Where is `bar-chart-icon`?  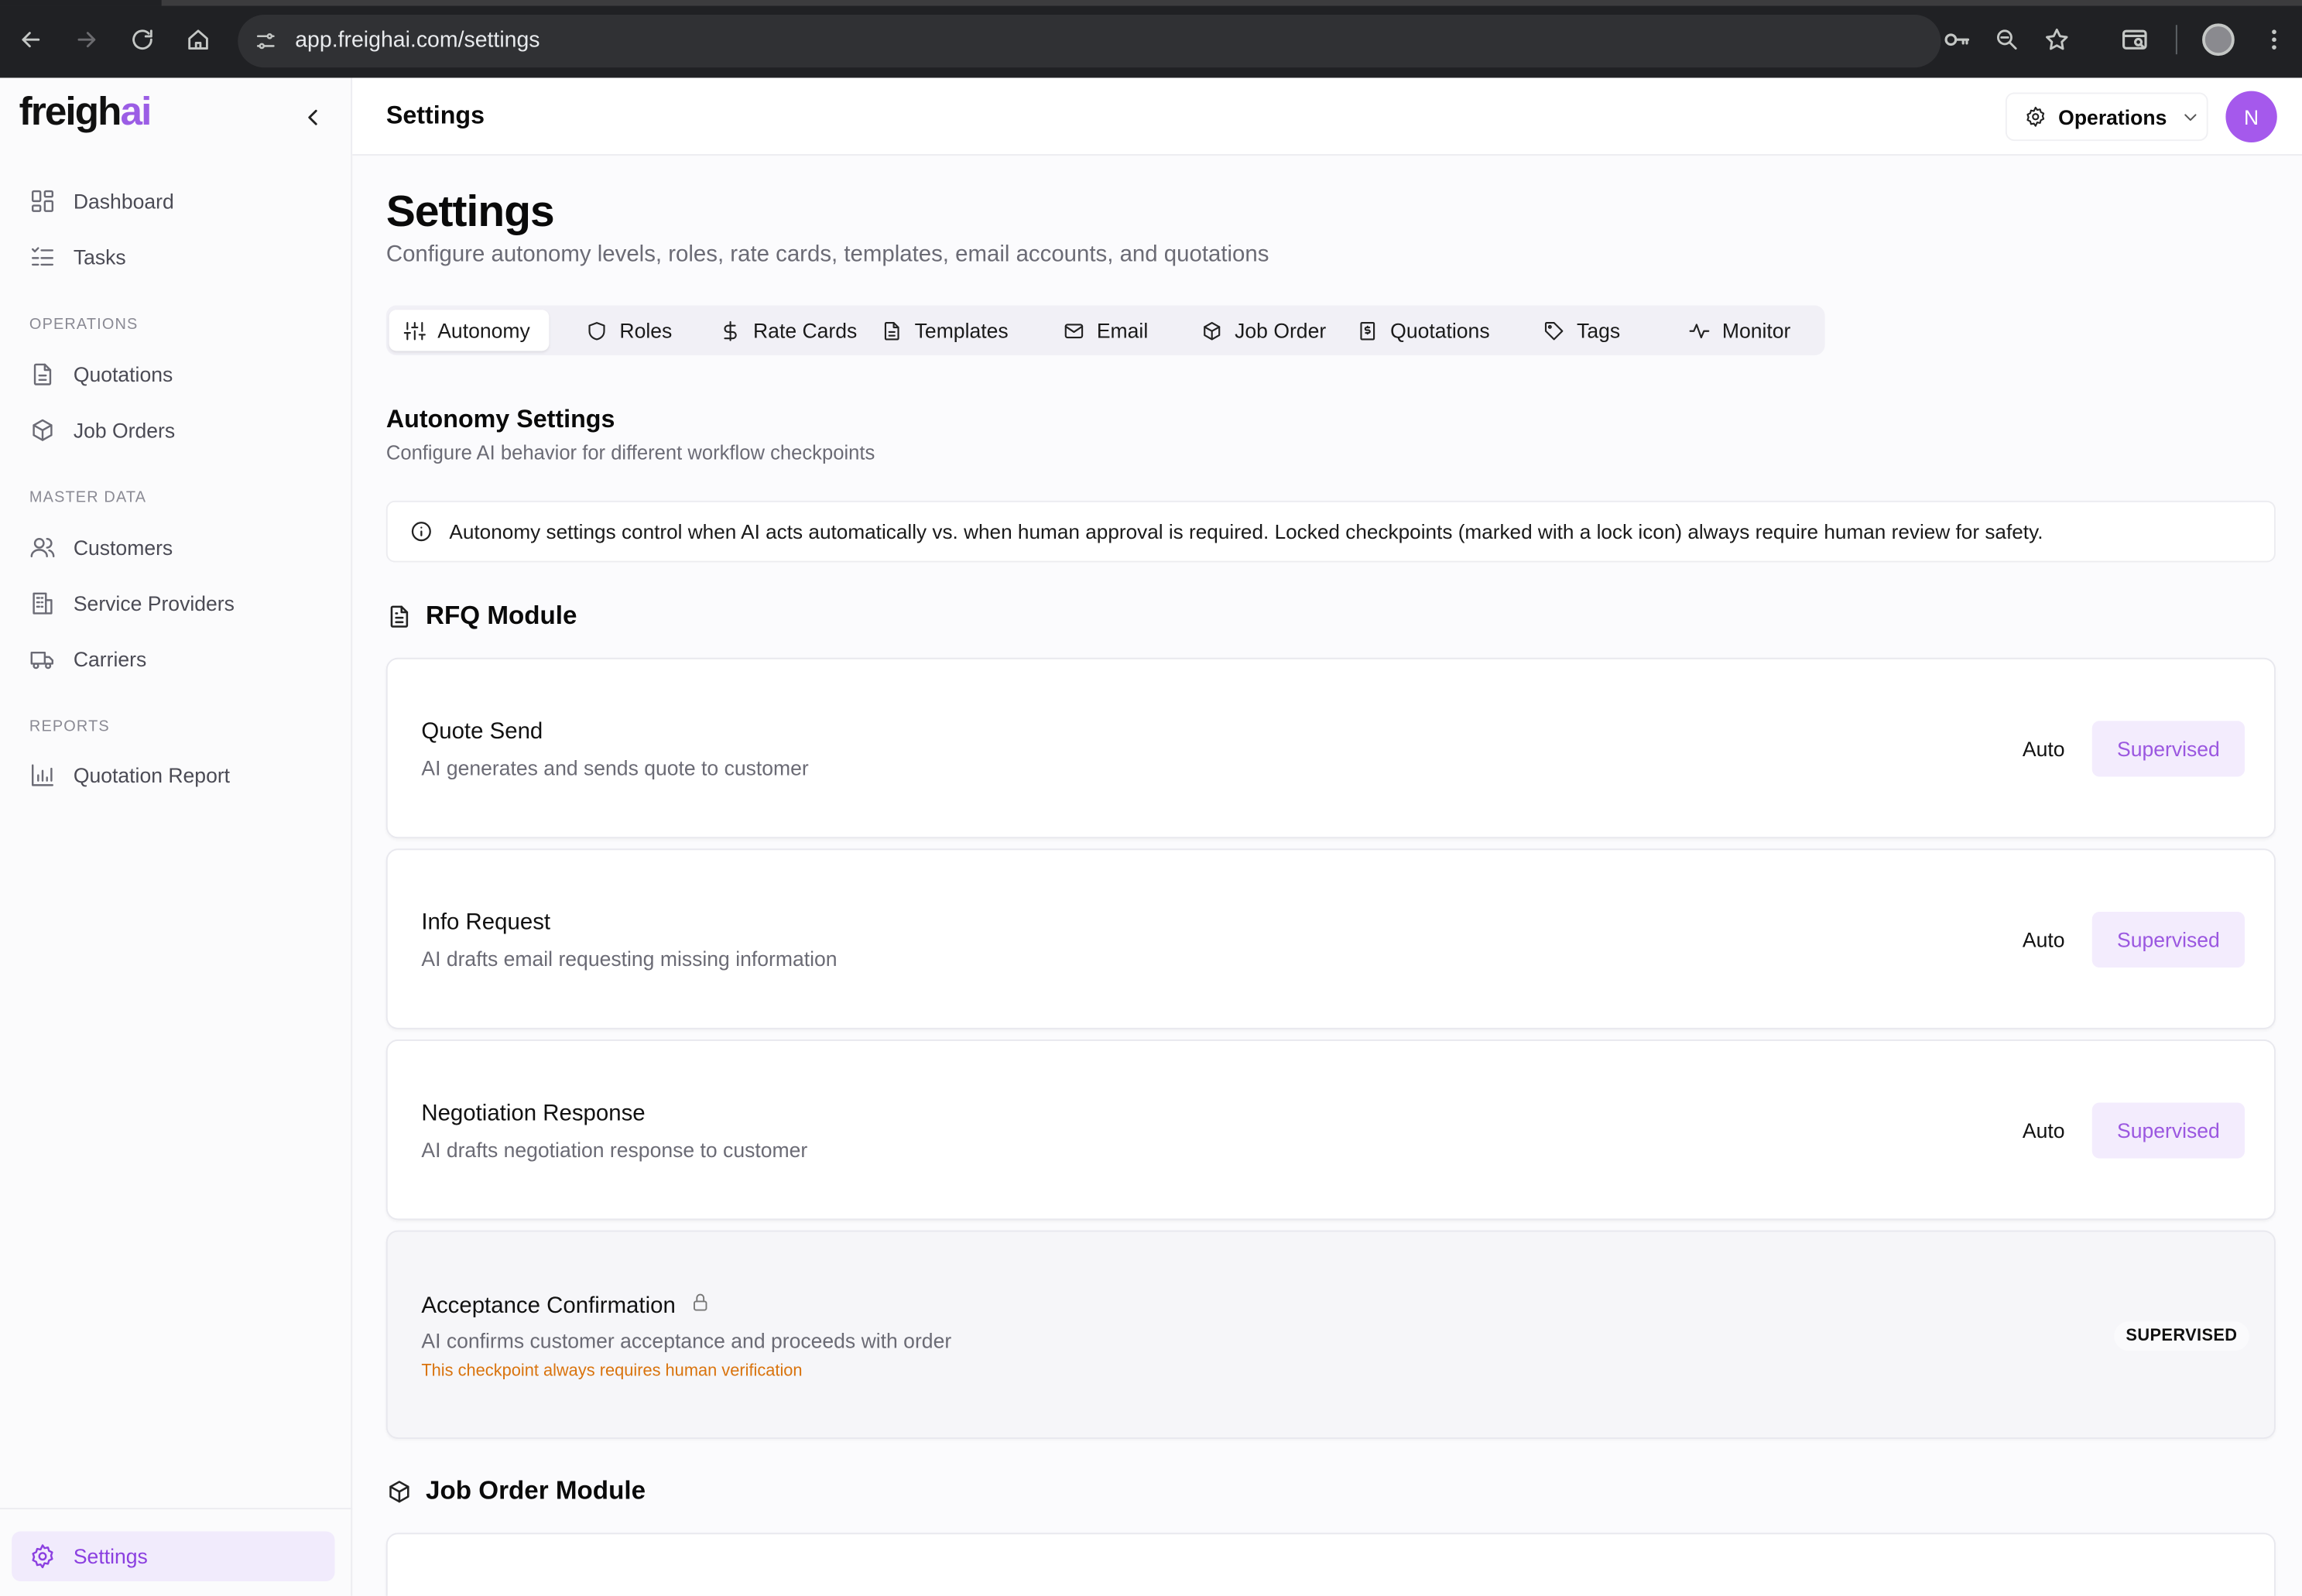
bar-chart-icon is located at coordinates (43, 775).